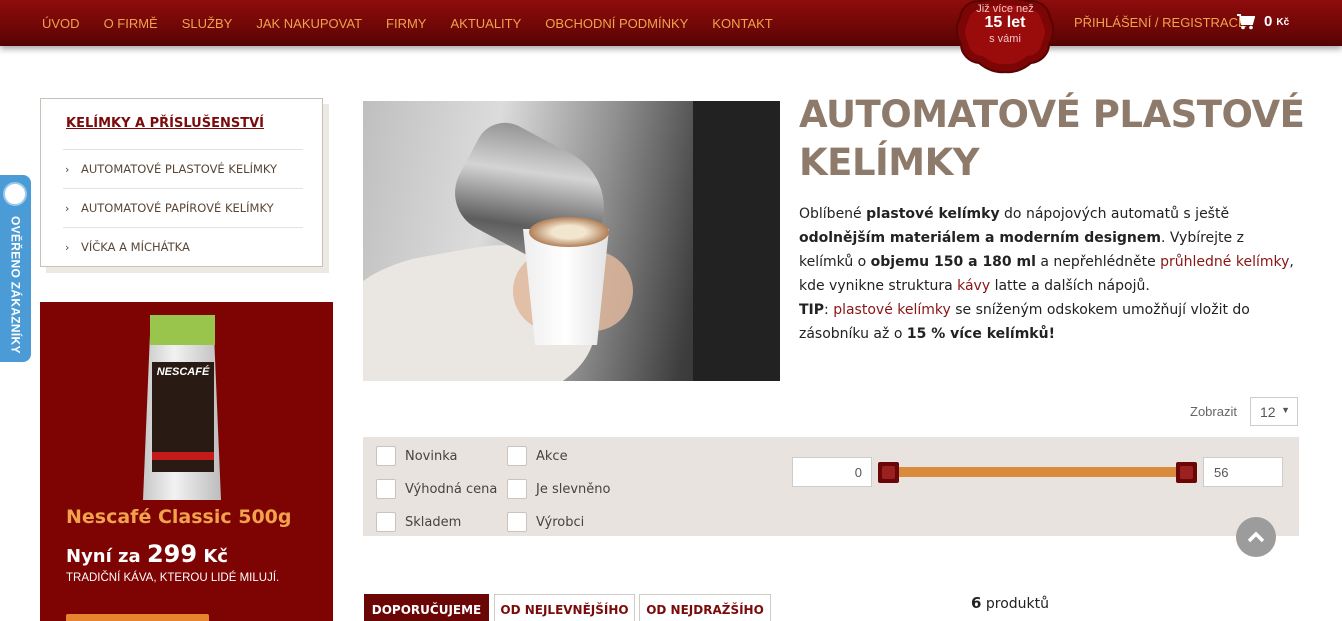 The width and height of the screenshot is (1342, 621). I want to click on price-range-slider, so click(1038, 472).